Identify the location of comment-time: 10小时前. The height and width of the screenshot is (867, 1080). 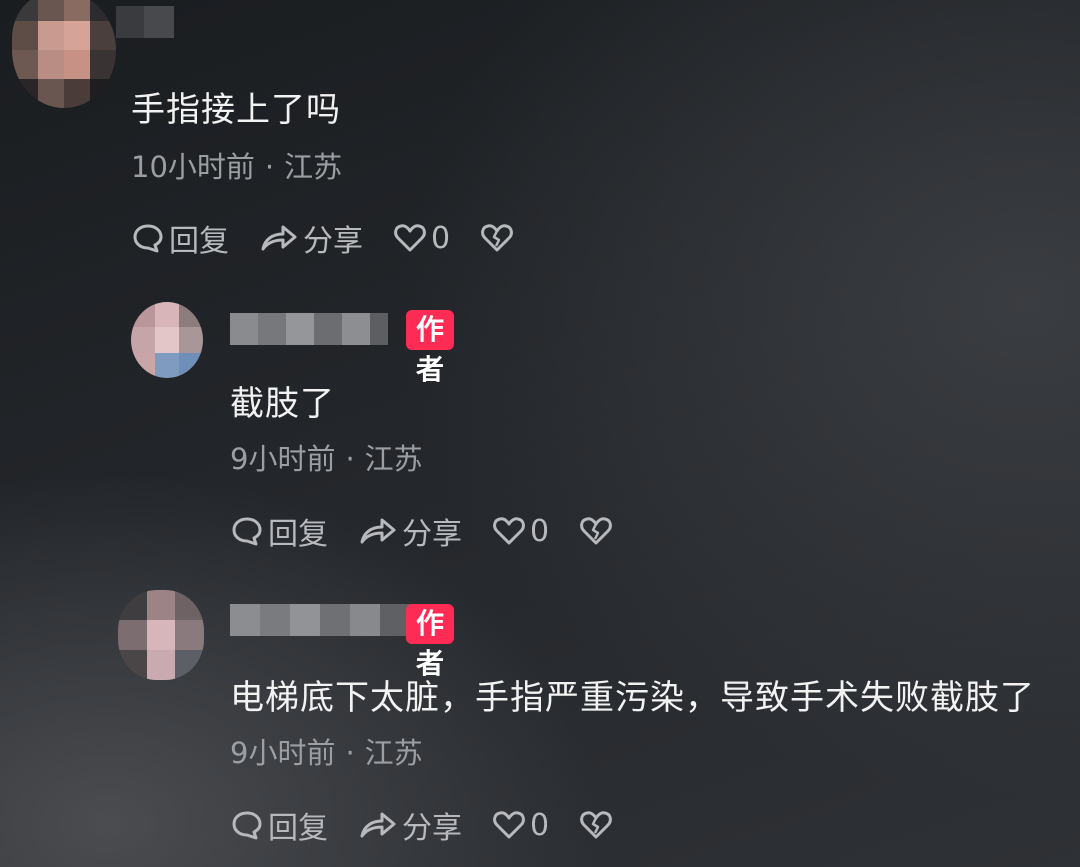
(193, 167).